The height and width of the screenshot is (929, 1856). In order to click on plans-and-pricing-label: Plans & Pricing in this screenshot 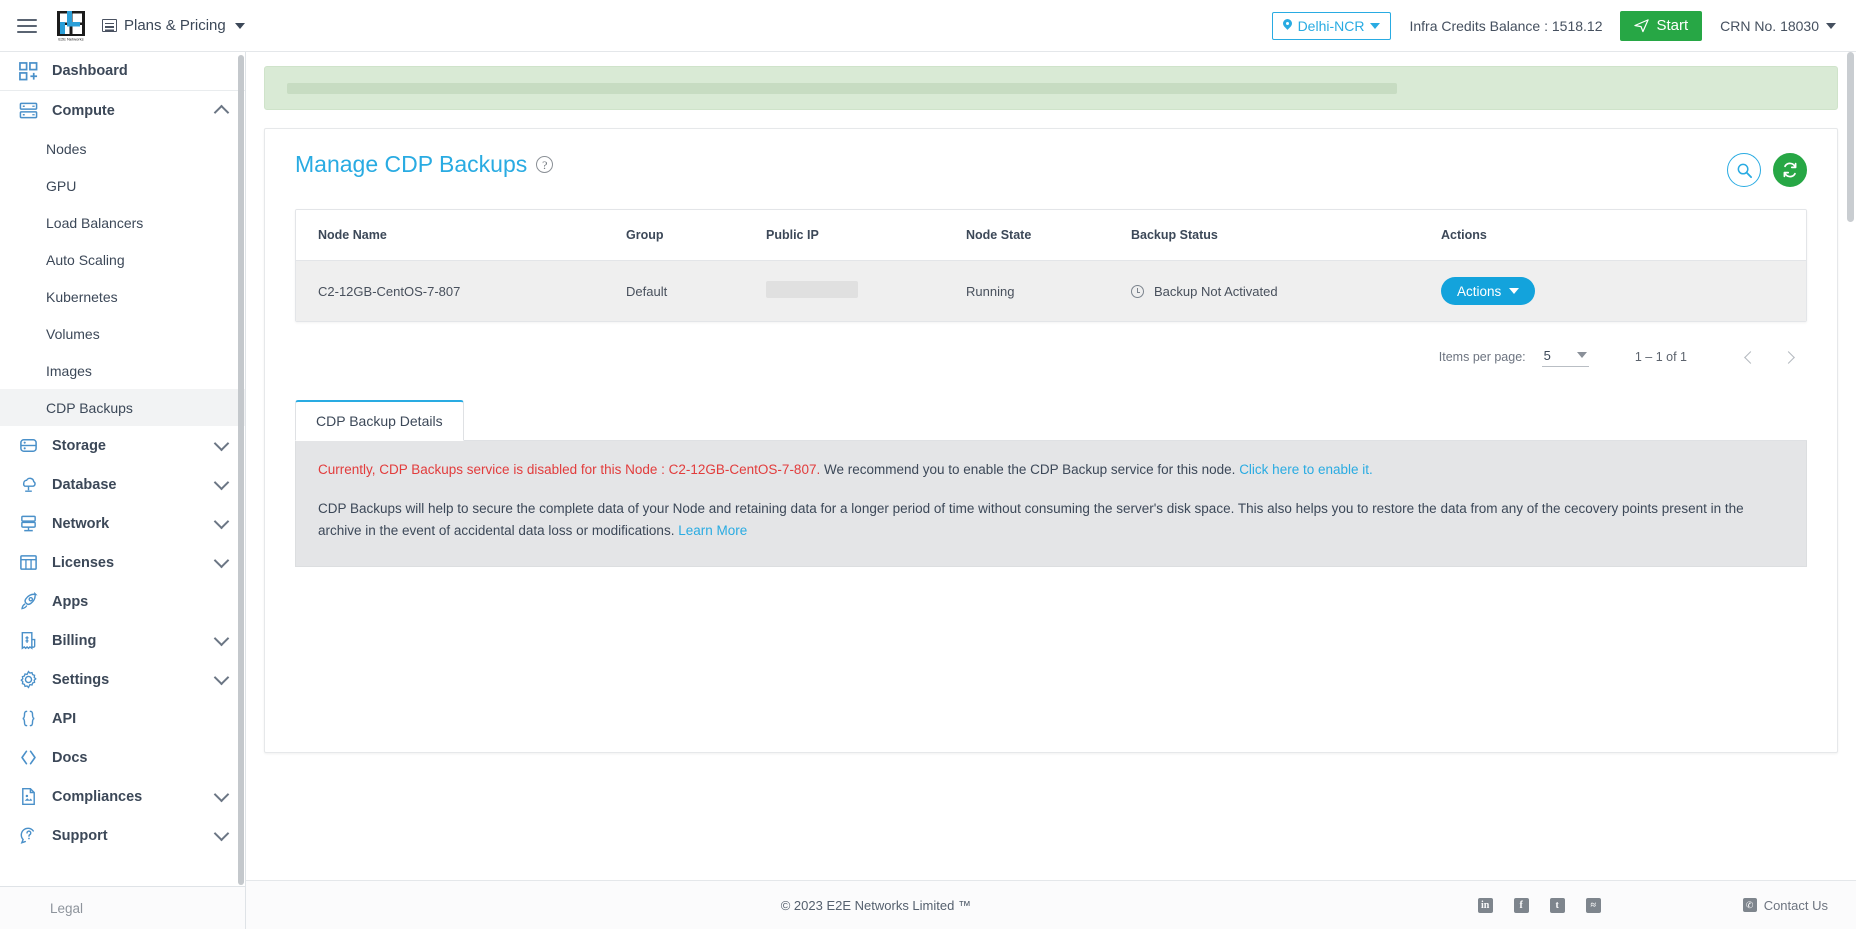, I will do `click(175, 25)`.